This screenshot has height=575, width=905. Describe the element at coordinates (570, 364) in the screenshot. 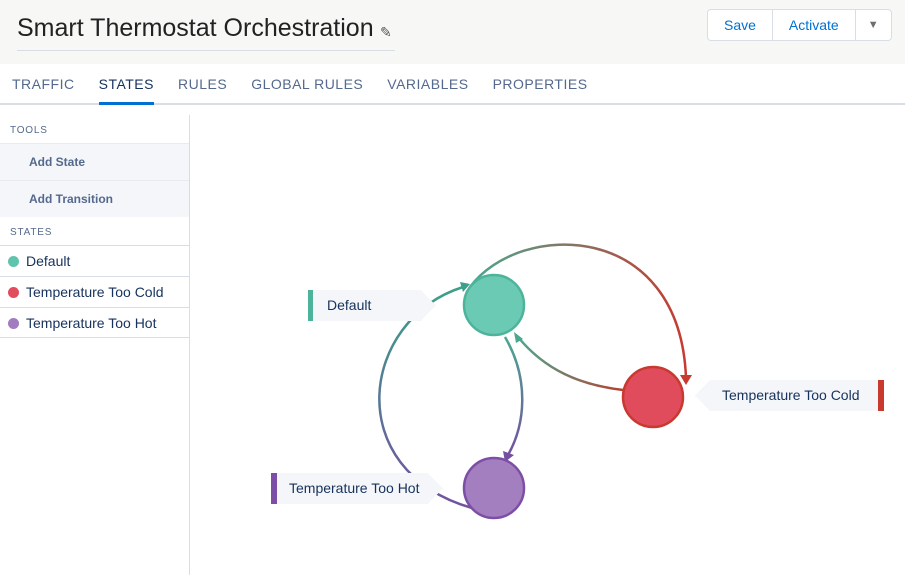

I see `transition-cold-to-default` at that location.